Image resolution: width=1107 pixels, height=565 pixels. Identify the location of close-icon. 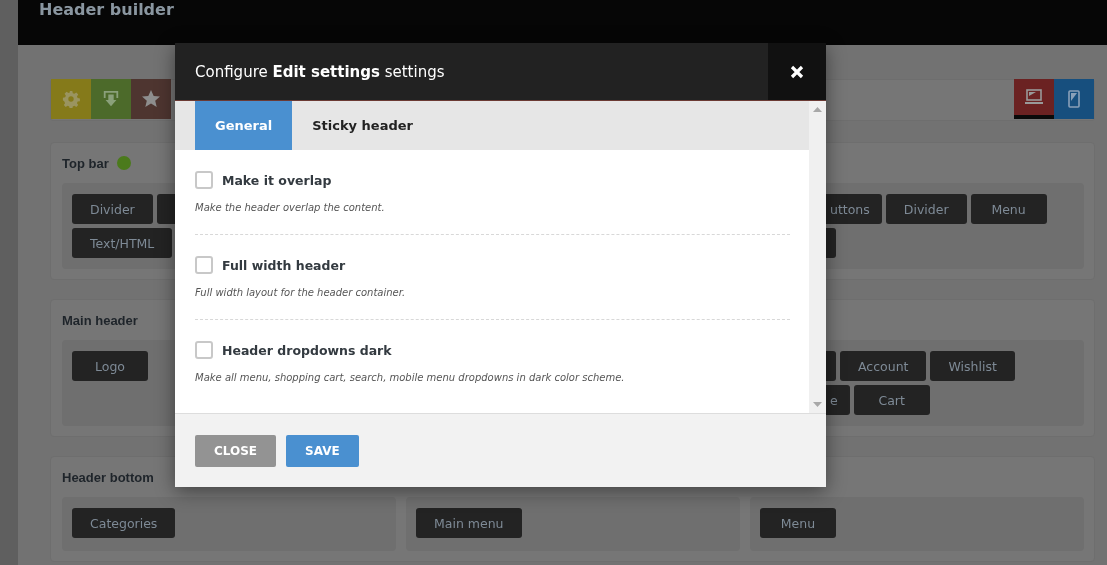
(797, 71).